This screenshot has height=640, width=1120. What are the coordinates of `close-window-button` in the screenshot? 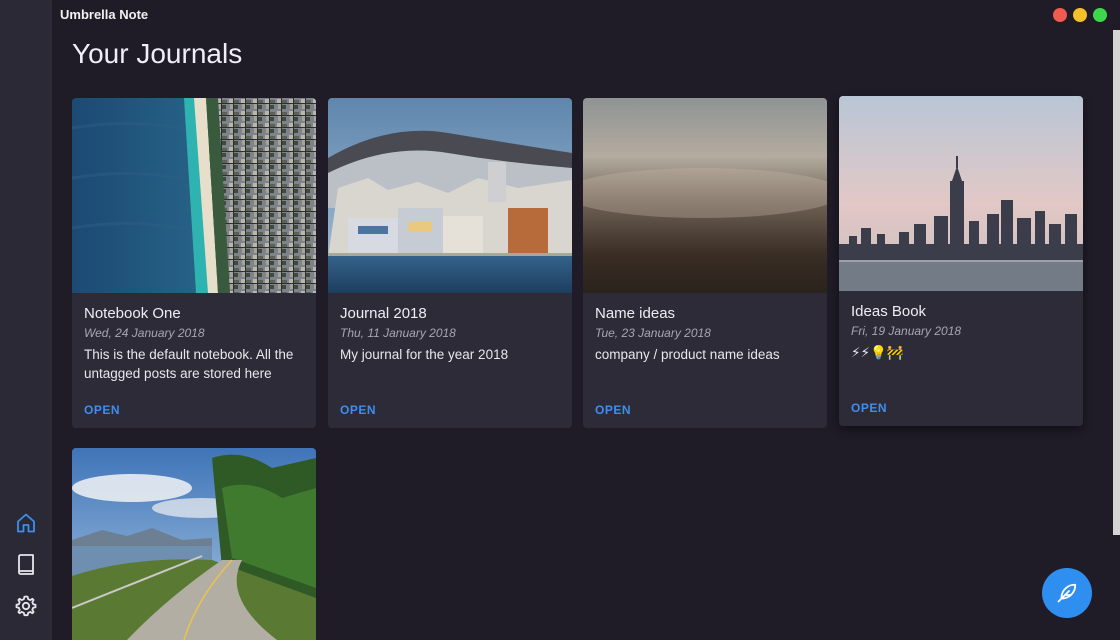 It's located at (1060, 15).